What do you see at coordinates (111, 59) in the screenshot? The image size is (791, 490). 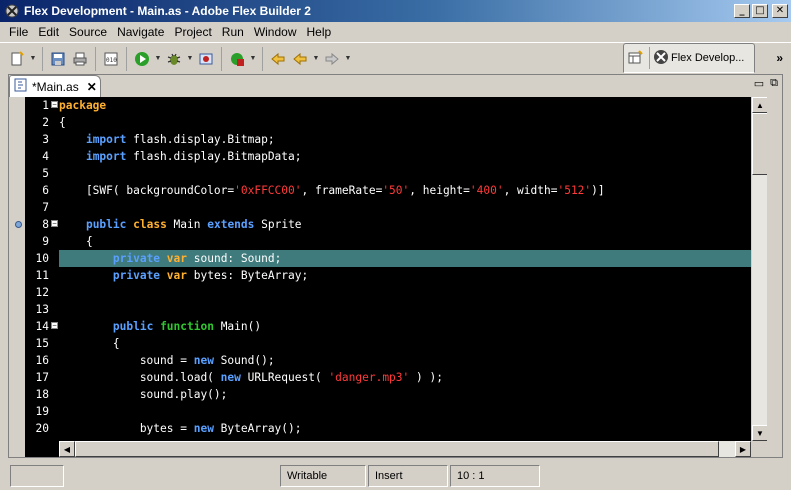 I see `binary-icon: 010` at bounding box center [111, 59].